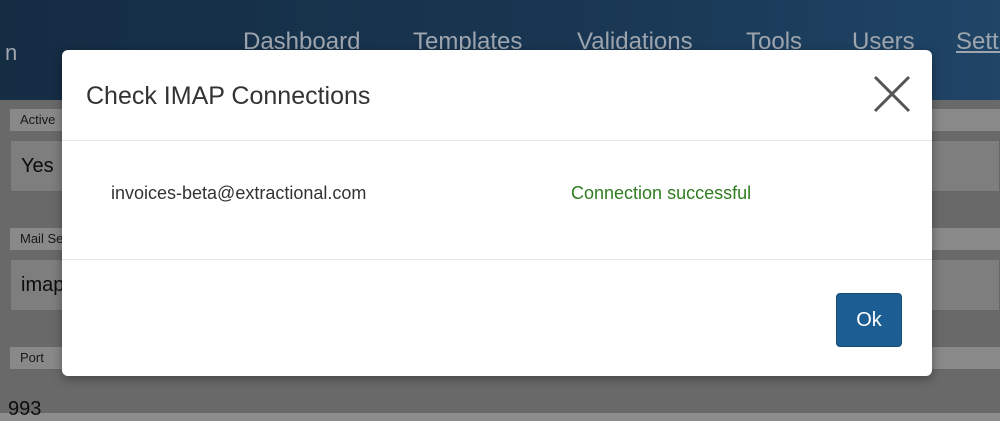  What do you see at coordinates (869, 320) in the screenshot?
I see `ok-button: Ok` at bounding box center [869, 320].